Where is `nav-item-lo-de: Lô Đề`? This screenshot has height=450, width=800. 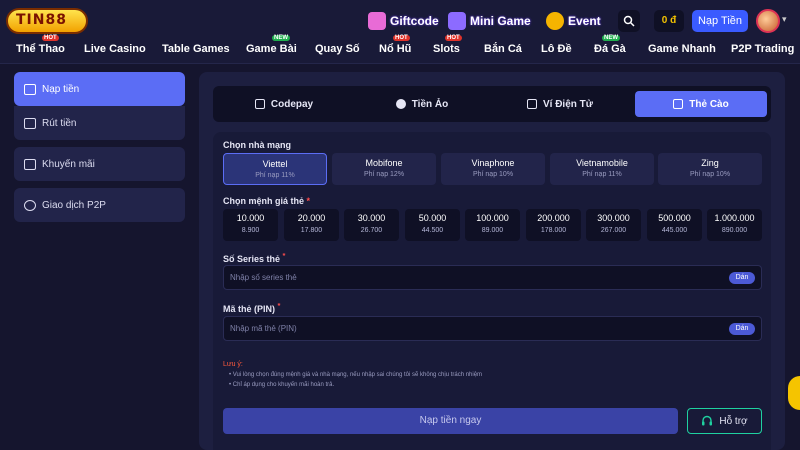 nav-item-lo-de: Lô Đề is located at coordinates (556, 49).